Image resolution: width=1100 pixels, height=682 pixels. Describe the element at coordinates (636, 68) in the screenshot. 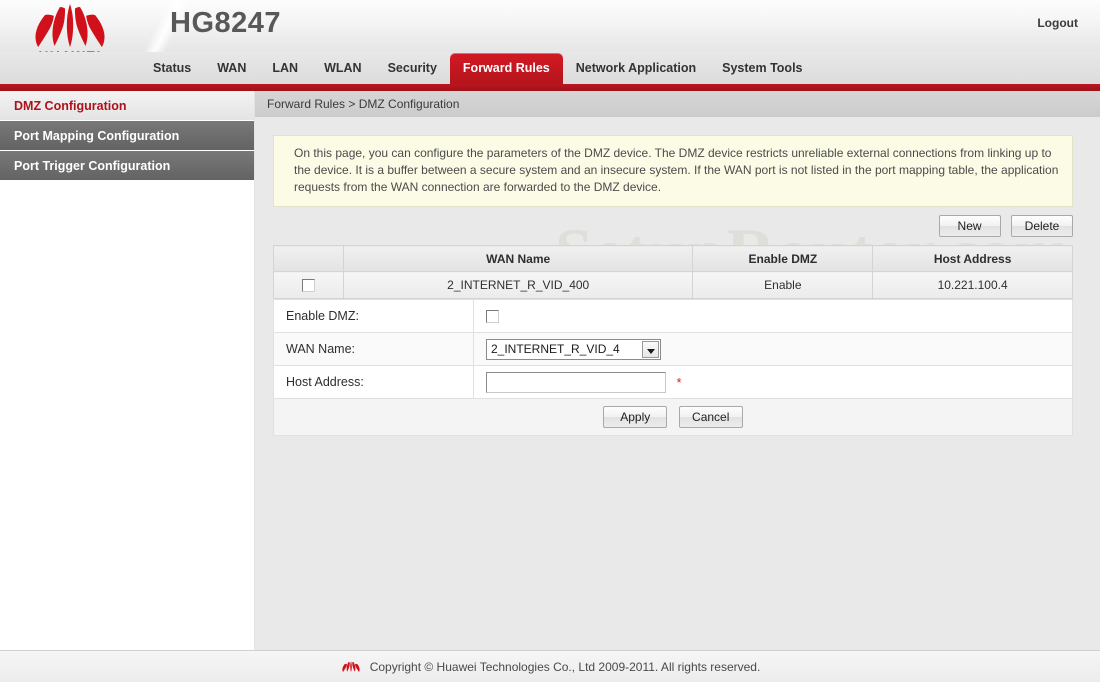

I see `nav-item-network-application: Network Application` at that location.